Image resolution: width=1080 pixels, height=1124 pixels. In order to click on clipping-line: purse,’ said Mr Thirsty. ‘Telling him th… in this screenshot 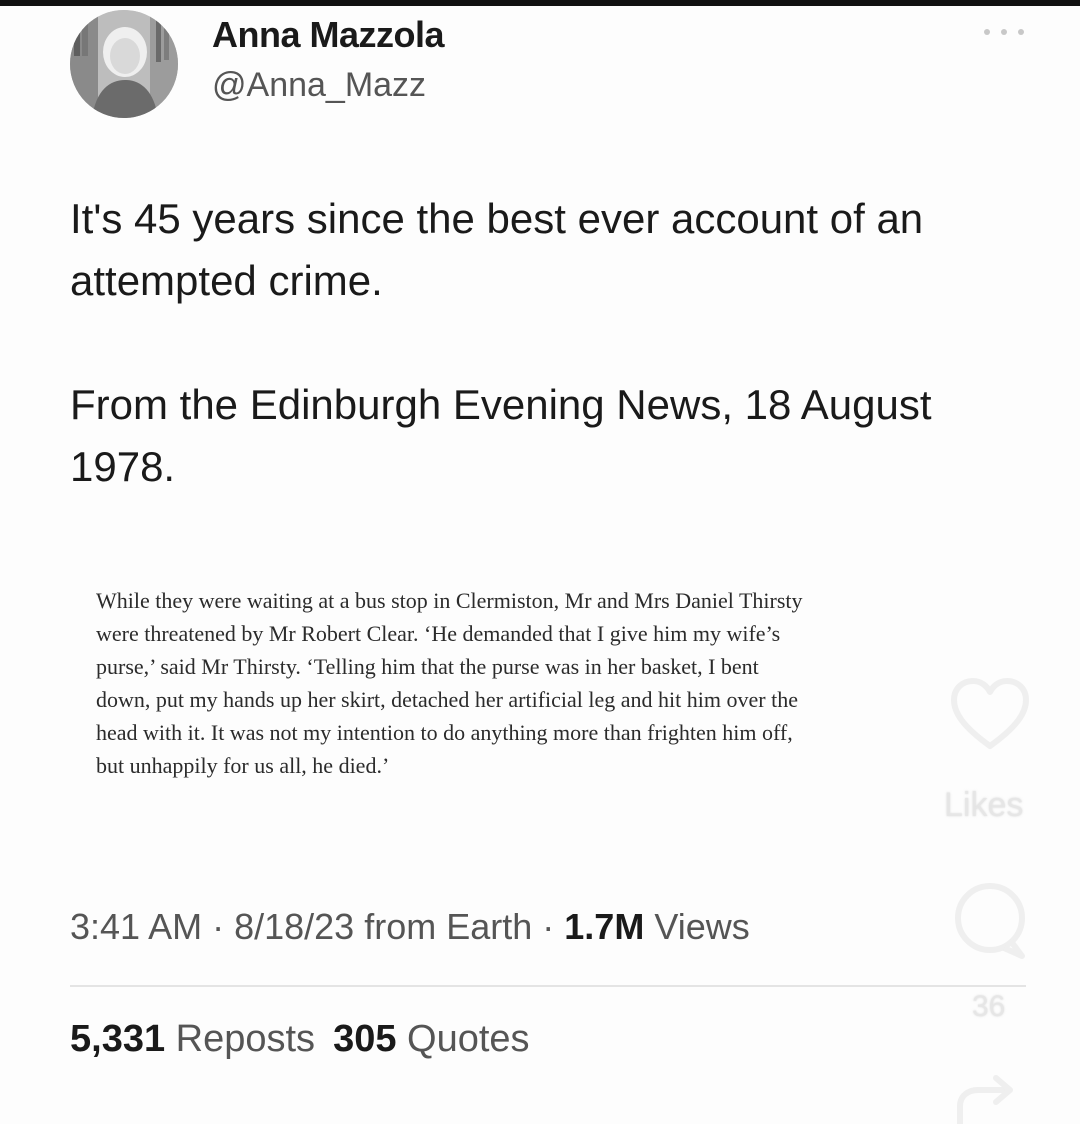, I will do `click(427, 666)`.